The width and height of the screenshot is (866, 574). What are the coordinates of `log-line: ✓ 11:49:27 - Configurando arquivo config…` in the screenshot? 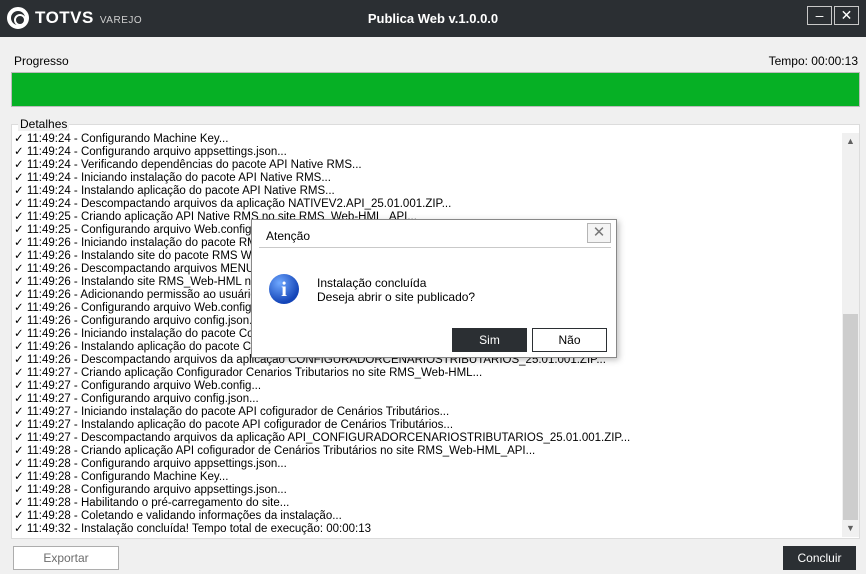 It's located at (136, 399).